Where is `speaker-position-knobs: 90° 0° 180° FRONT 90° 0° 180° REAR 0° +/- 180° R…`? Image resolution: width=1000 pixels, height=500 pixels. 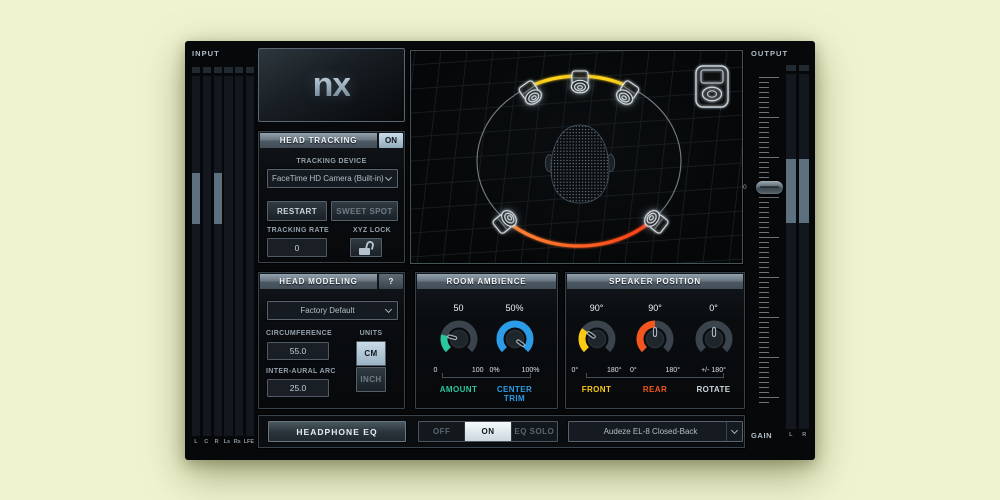 speaker-position-knobs: 90° 0° 180° FRONT 90° 0° 180° REAR 0° +/- 180° R… is located at coordinates (655, 348).